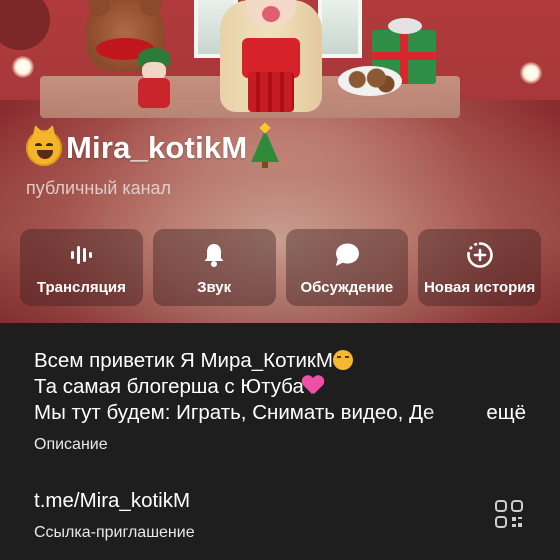 The height and width of the screenshot is (560, 560). Describe the element at coordinates (271, 56) in the screenshot. I see `cover-avatar-character` at that location.